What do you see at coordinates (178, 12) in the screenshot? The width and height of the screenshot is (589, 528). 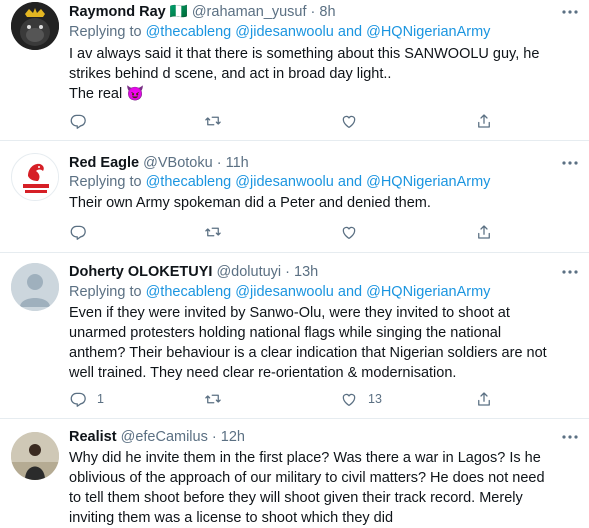 I see `nigeria-flag: 🇳🇬` at bounding box center [178, 12].